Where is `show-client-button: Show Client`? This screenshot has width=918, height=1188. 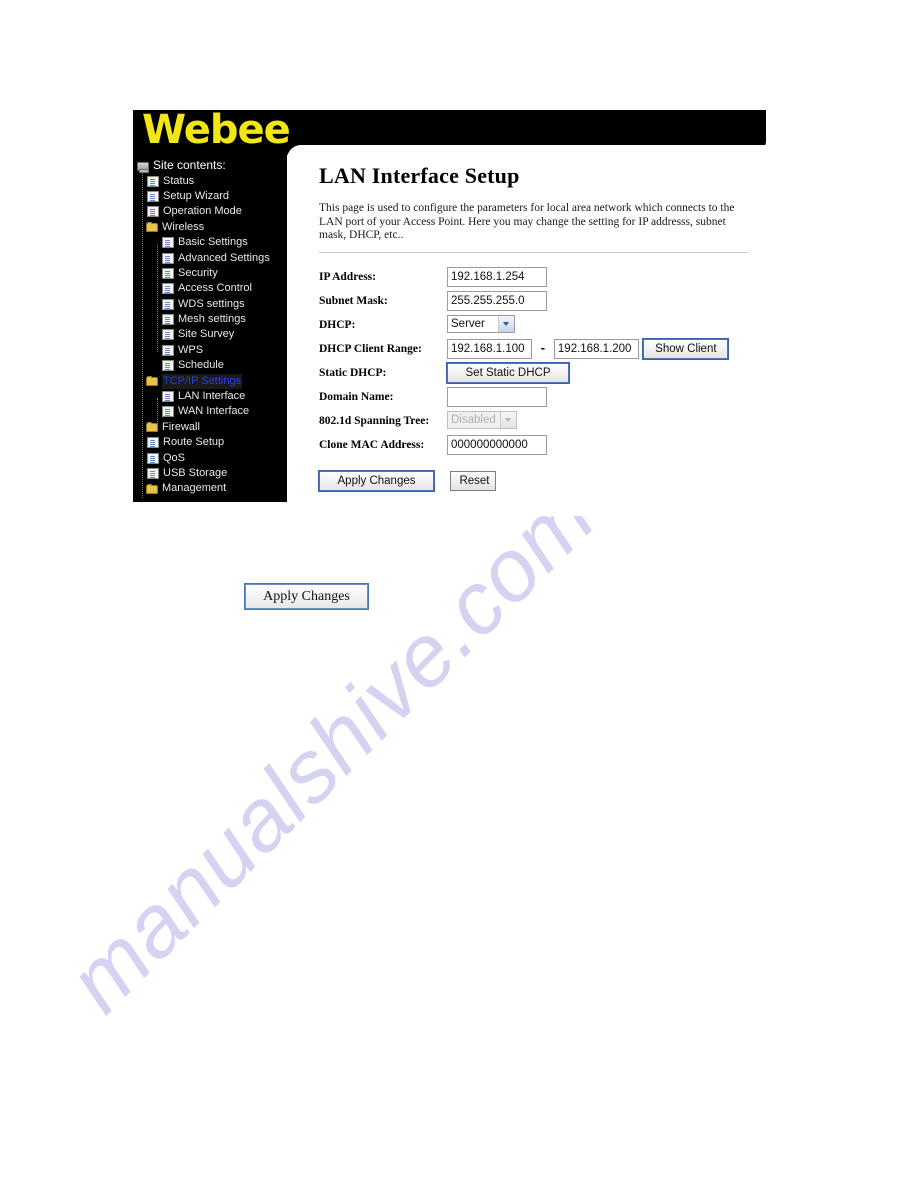
show-client-button: Show Client is located at coordinates (686, 348).